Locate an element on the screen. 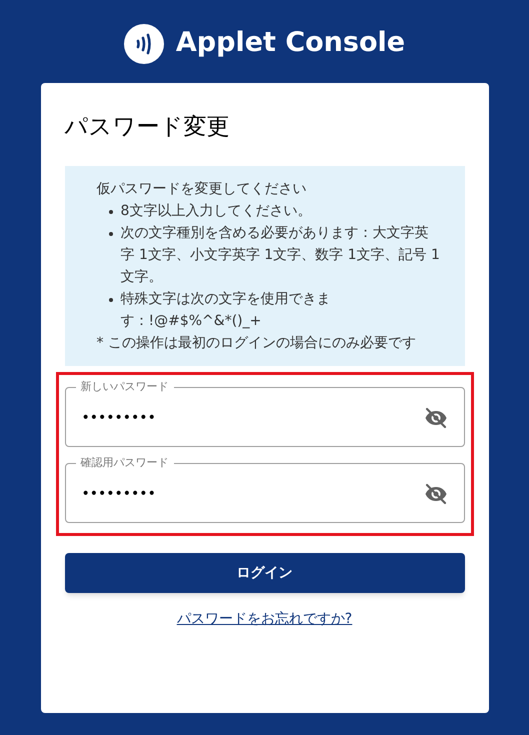  logo-icon is located at coordinates (144, 44).